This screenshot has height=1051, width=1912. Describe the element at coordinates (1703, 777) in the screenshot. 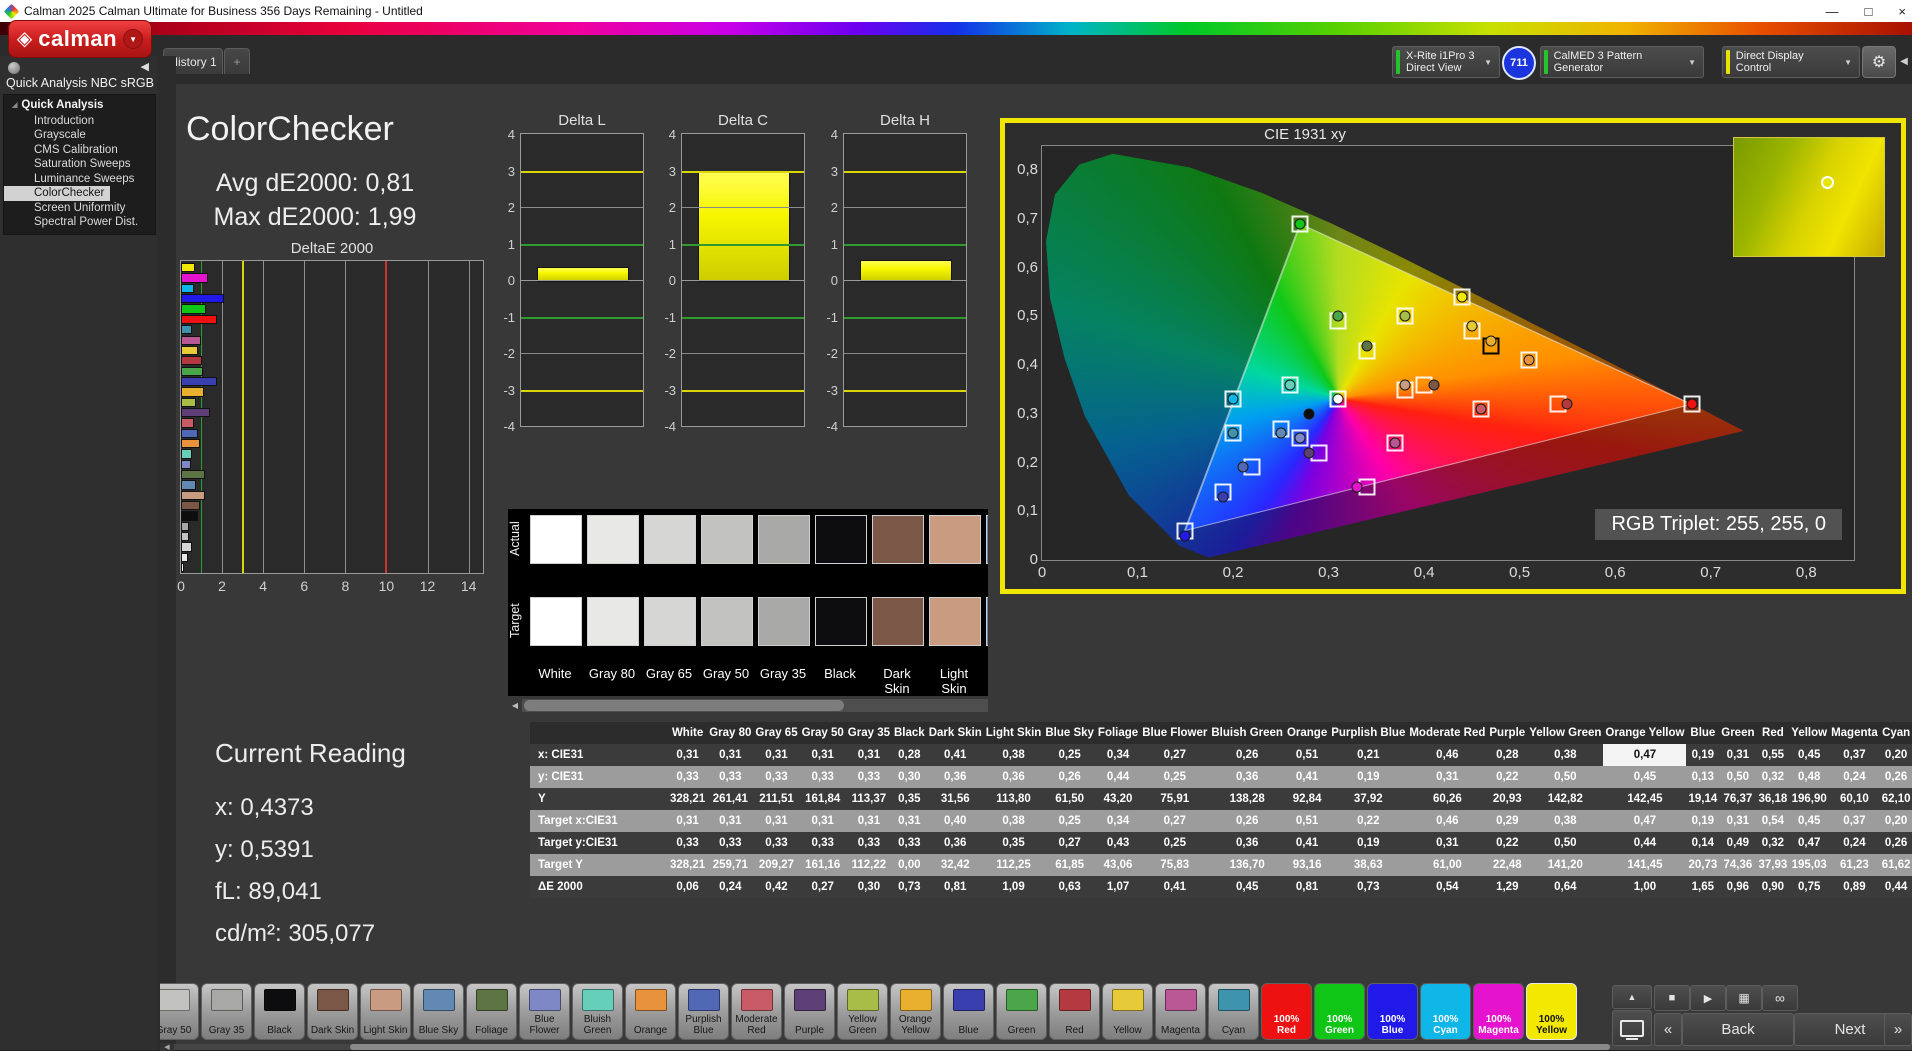

I see `table-cell: 0,13` at that location.